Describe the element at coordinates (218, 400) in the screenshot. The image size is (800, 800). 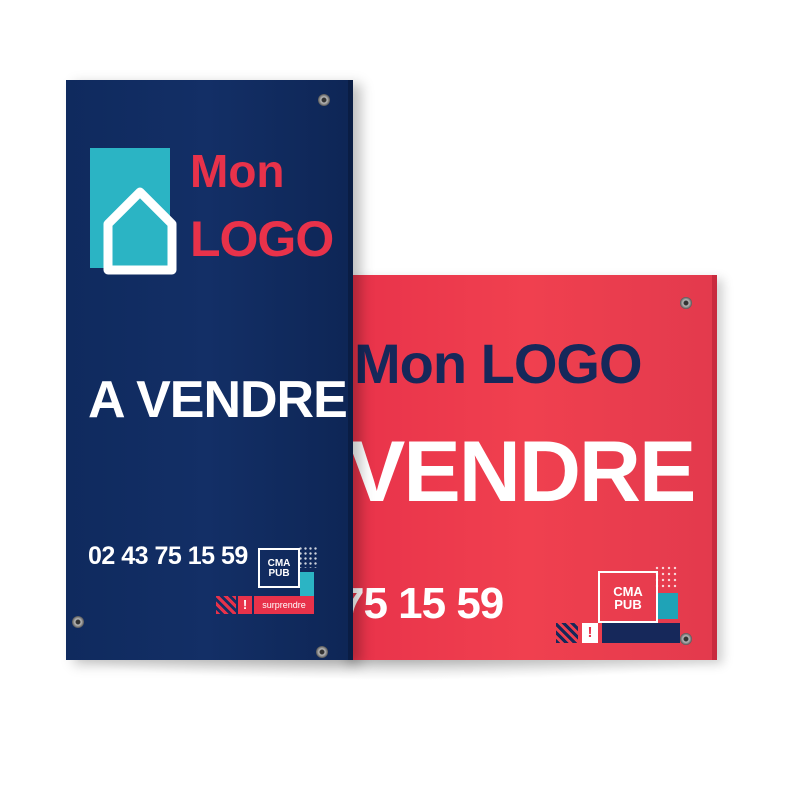
I see `blue-sign-headline: A VENDRE` at that location.